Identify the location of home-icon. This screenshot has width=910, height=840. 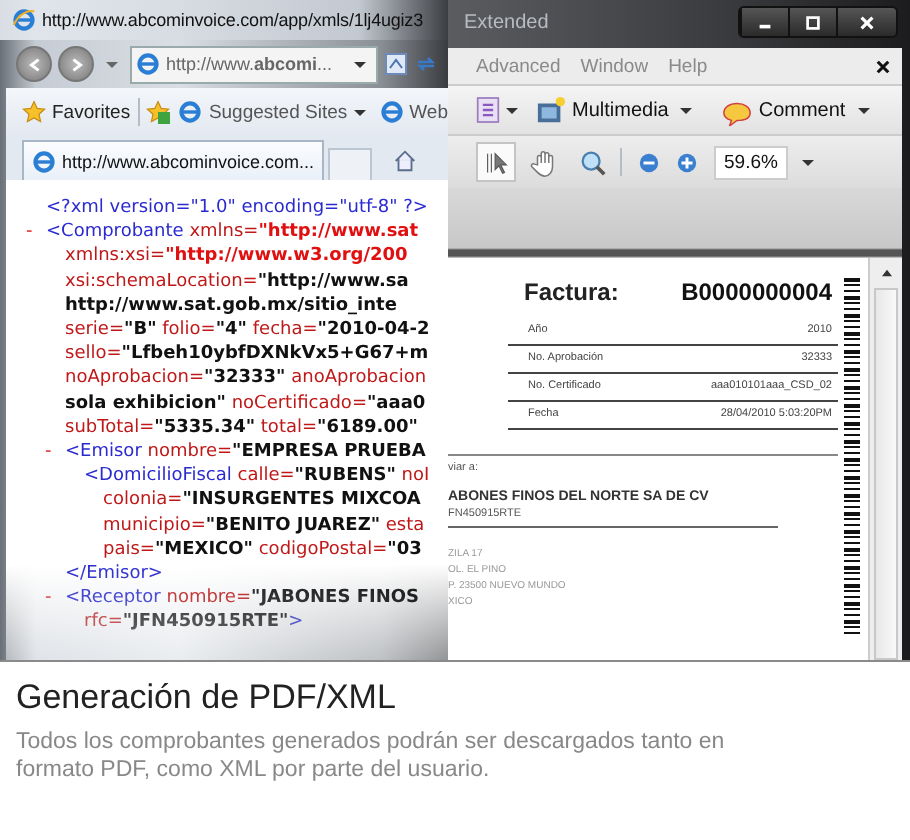
(405, 161).